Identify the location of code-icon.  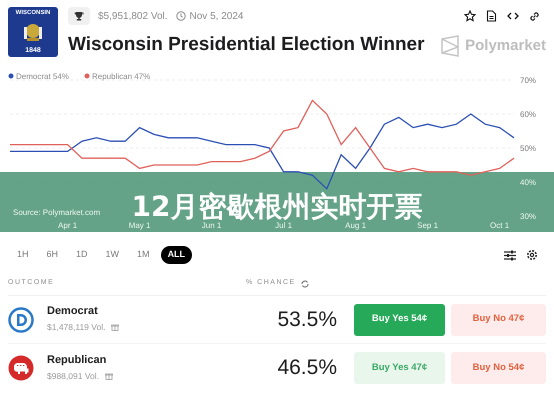
(513, 16).